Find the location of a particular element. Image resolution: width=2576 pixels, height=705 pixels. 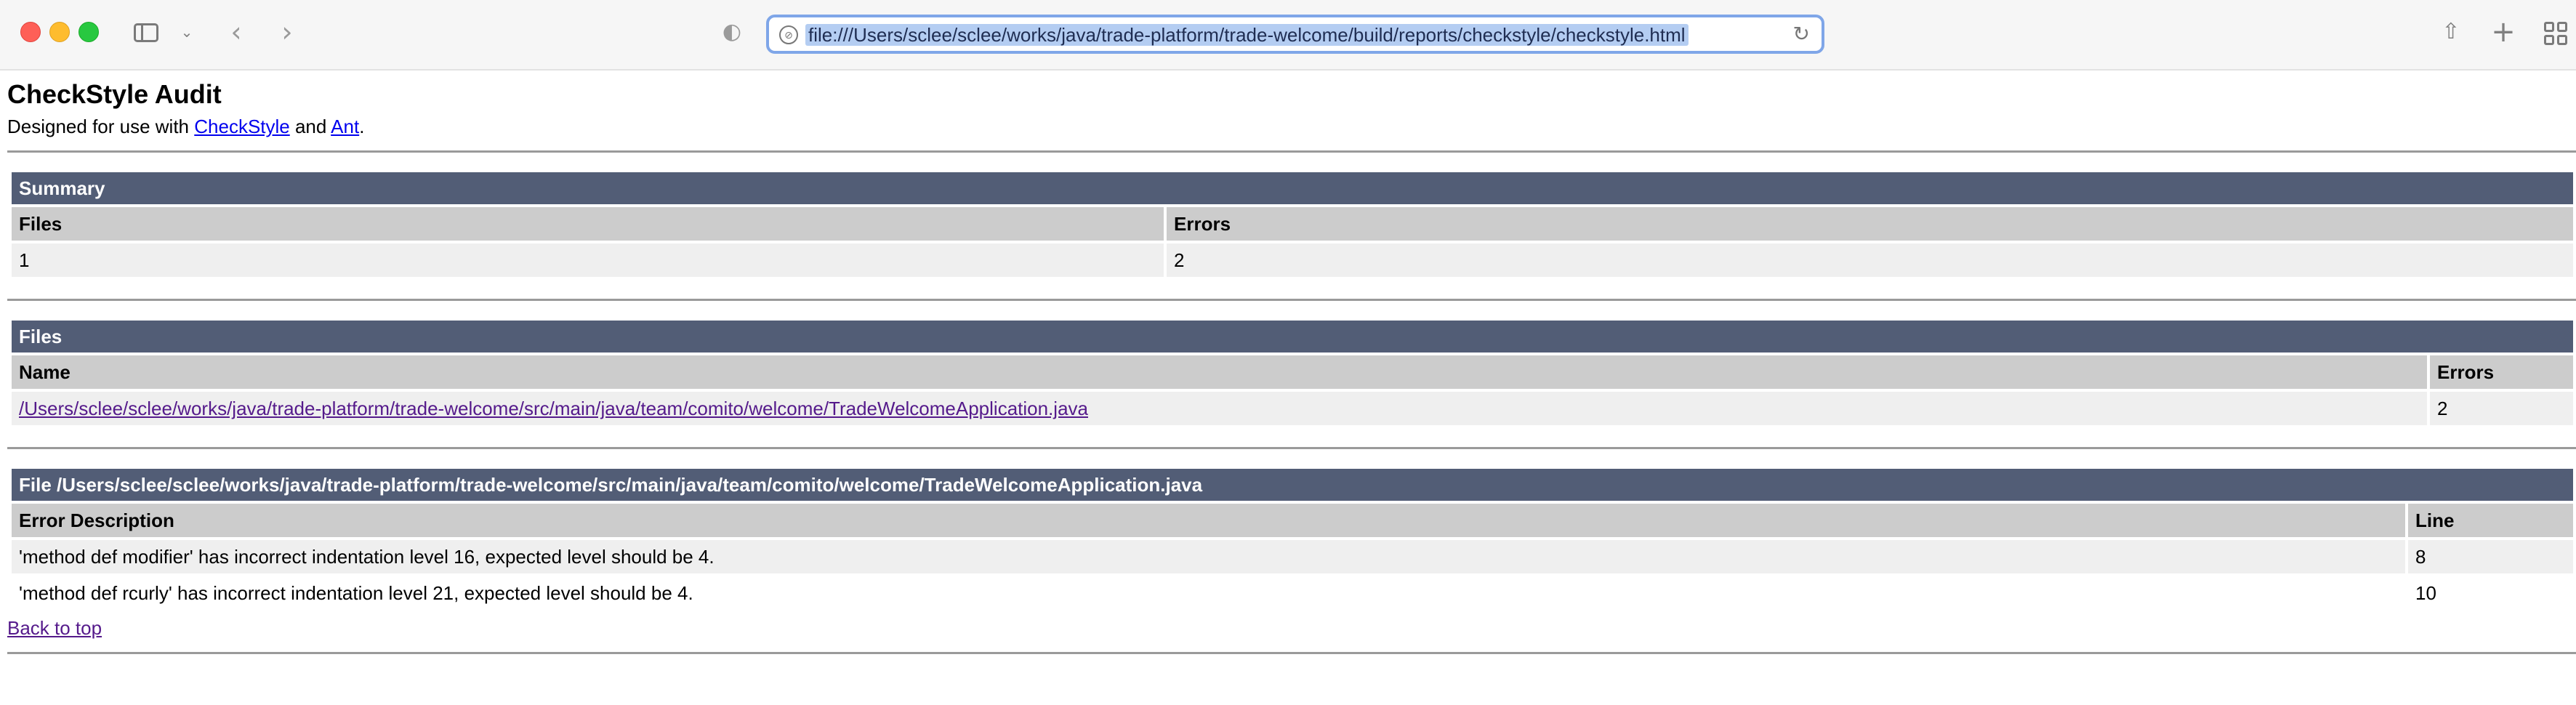

back-to-top-link: Back to top is located at coordinates (54, 628).